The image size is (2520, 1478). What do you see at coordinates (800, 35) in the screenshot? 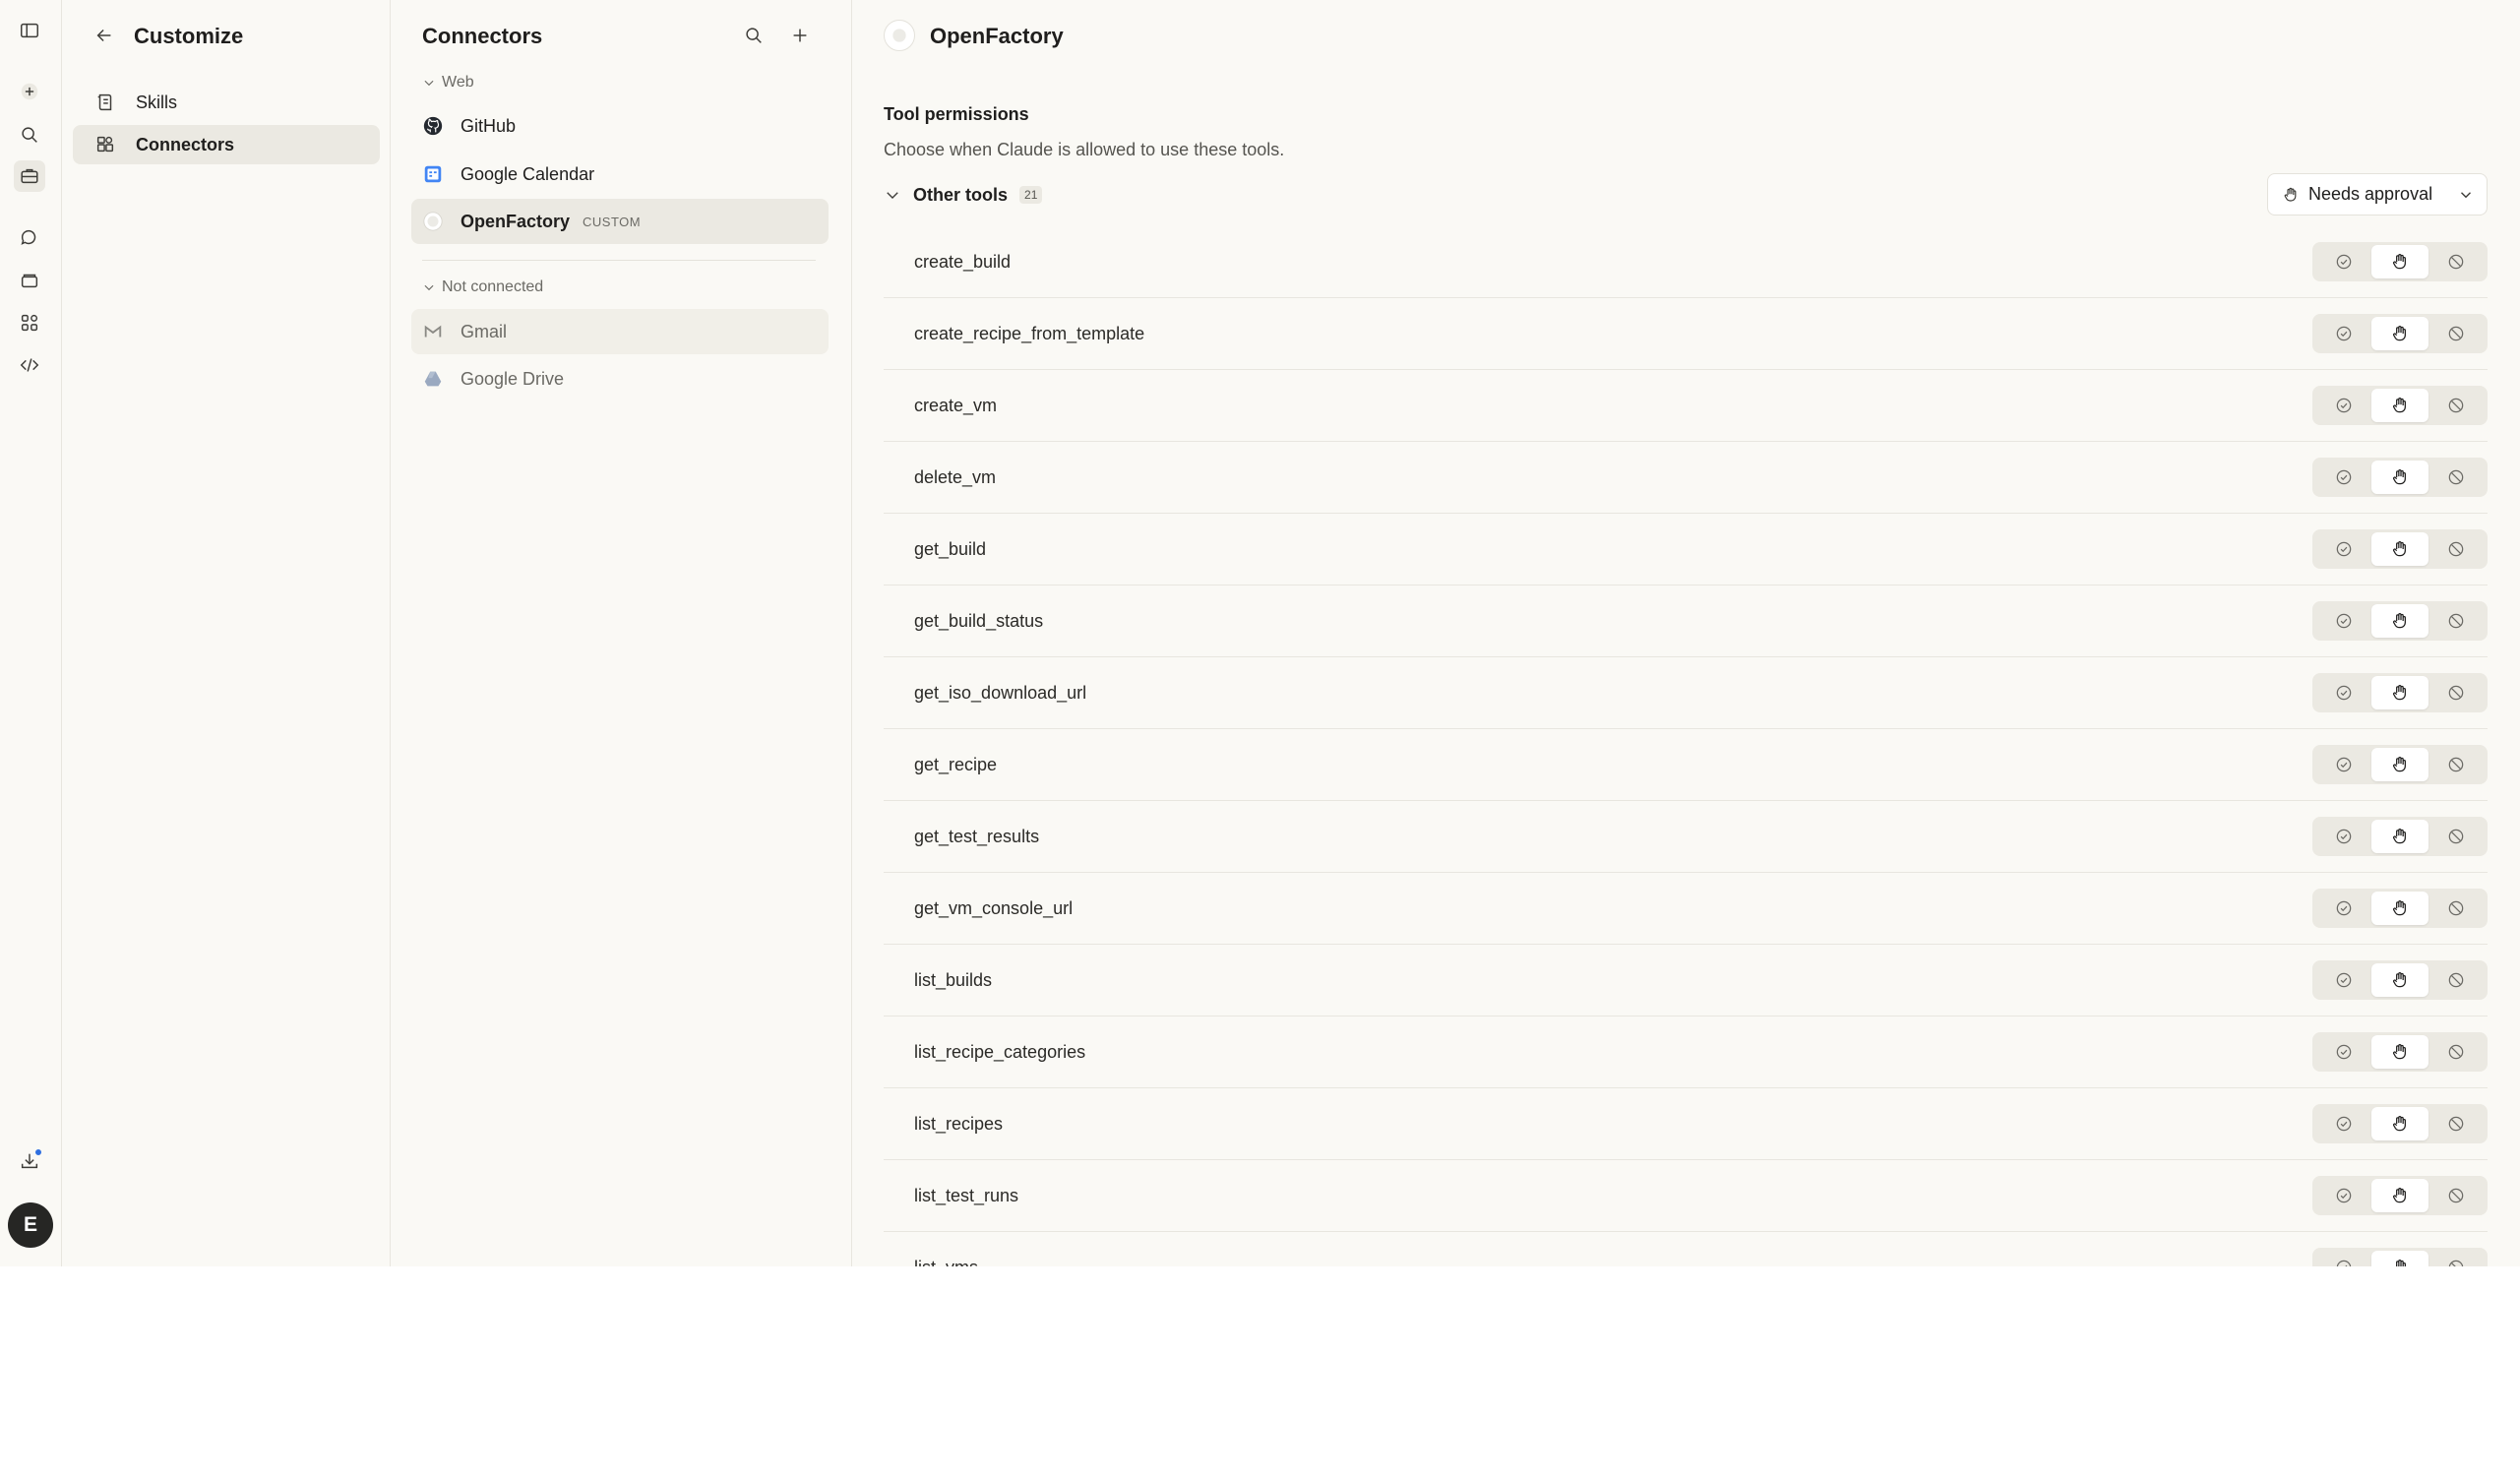
I see `add-connector-icon` at bounding box center [800, 35].